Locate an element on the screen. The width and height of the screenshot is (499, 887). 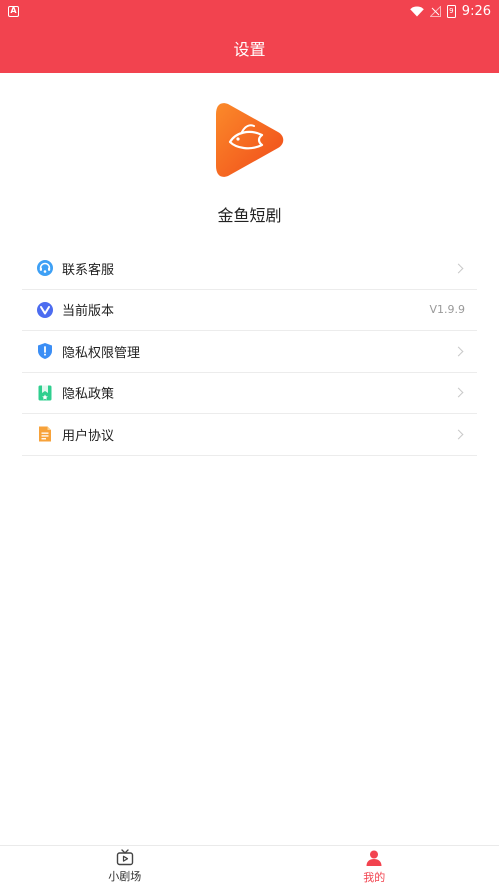
menu-item-label: 用户协议 is located at coordinates (88, 436).